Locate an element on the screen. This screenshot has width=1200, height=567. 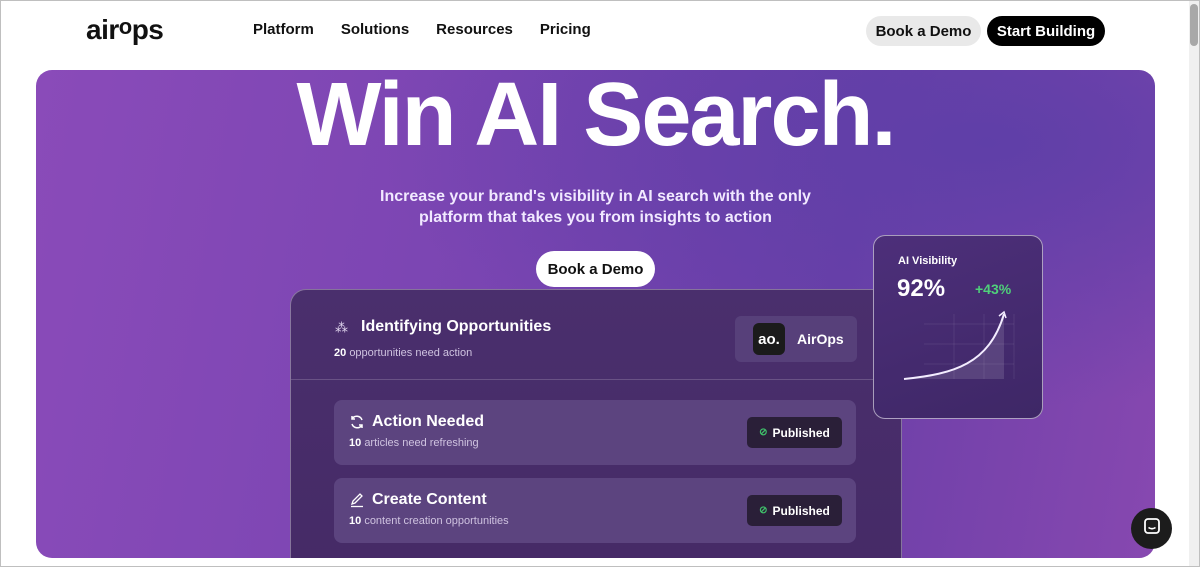
panel-count: 20 is located at coordinates (340, 353).